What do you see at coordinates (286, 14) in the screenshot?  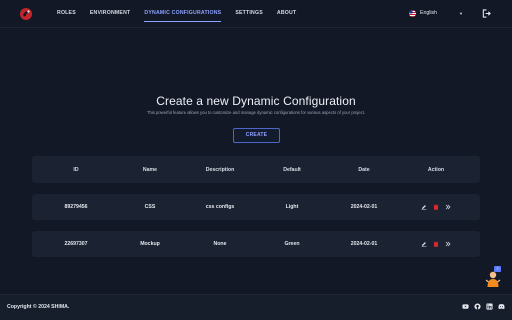 I see `nav-about: ABOUT` at bounding box center [286, 14].